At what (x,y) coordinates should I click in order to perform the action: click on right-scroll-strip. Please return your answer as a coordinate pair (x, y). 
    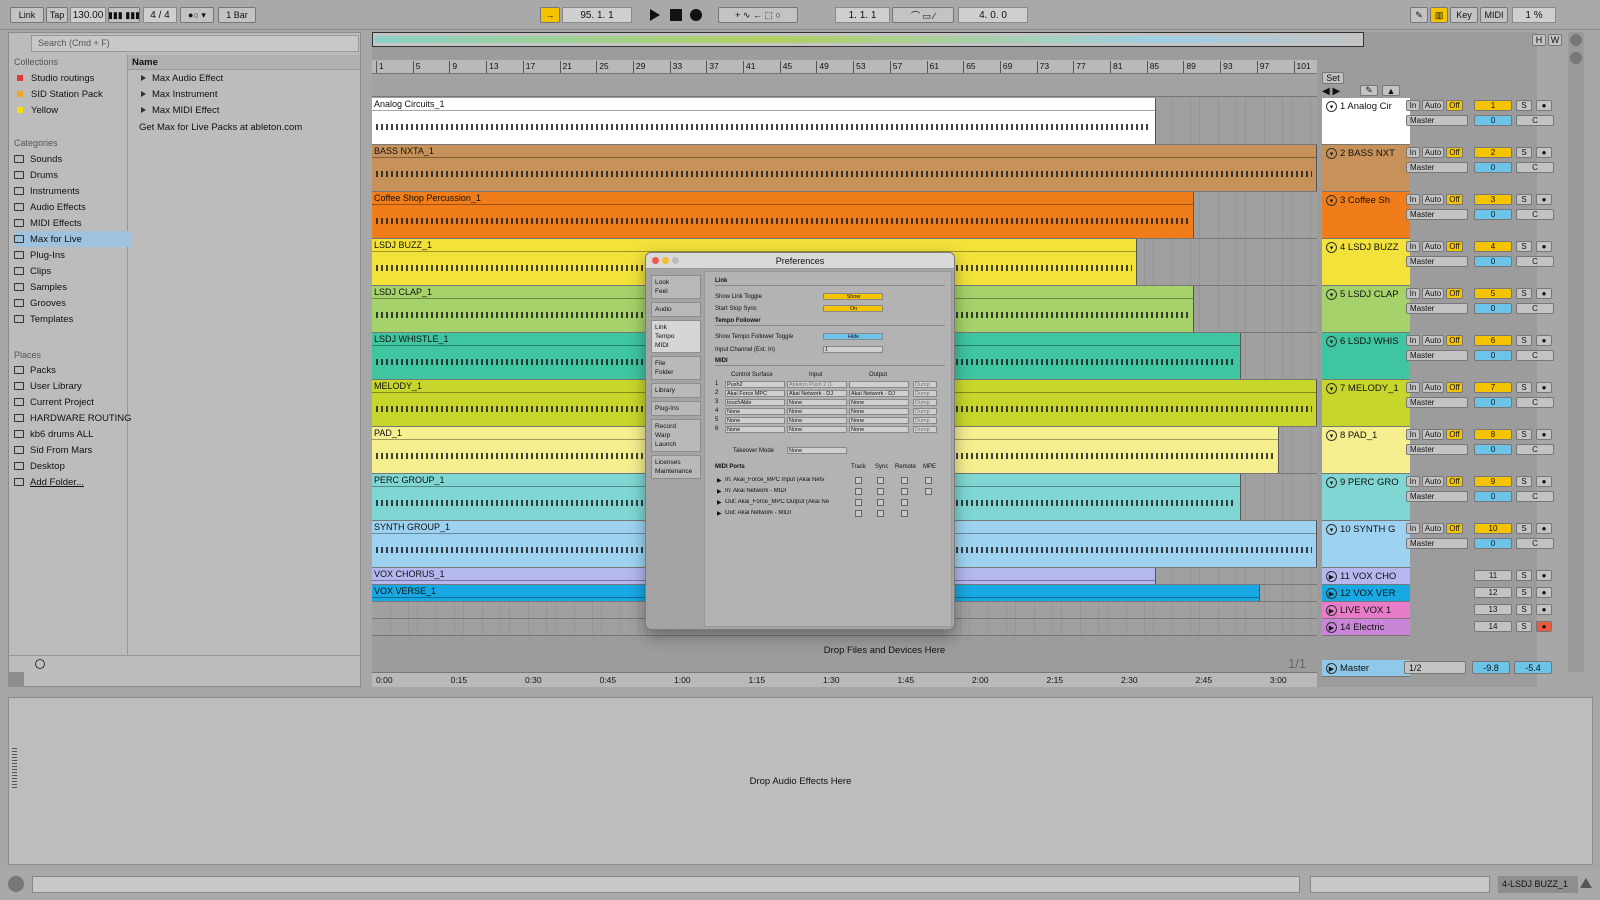
    Looking at the image, I should click on (1576, 352).